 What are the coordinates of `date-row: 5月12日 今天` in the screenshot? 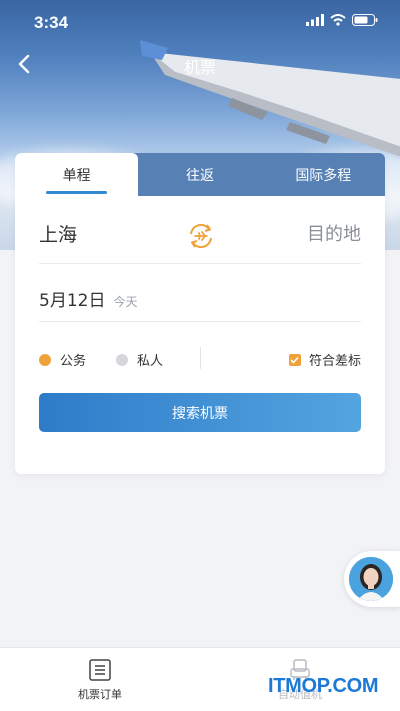 It's located at (200, 300).